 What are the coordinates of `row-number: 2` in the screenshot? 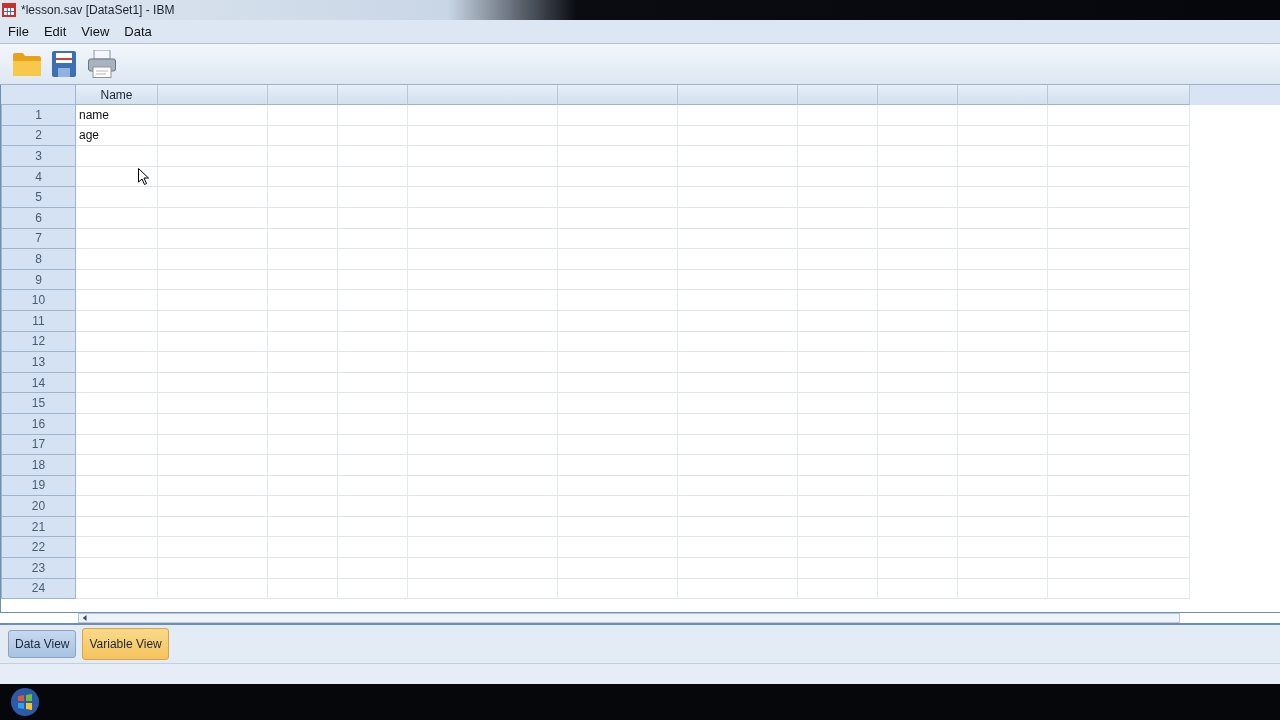 It's located at (38, 136).